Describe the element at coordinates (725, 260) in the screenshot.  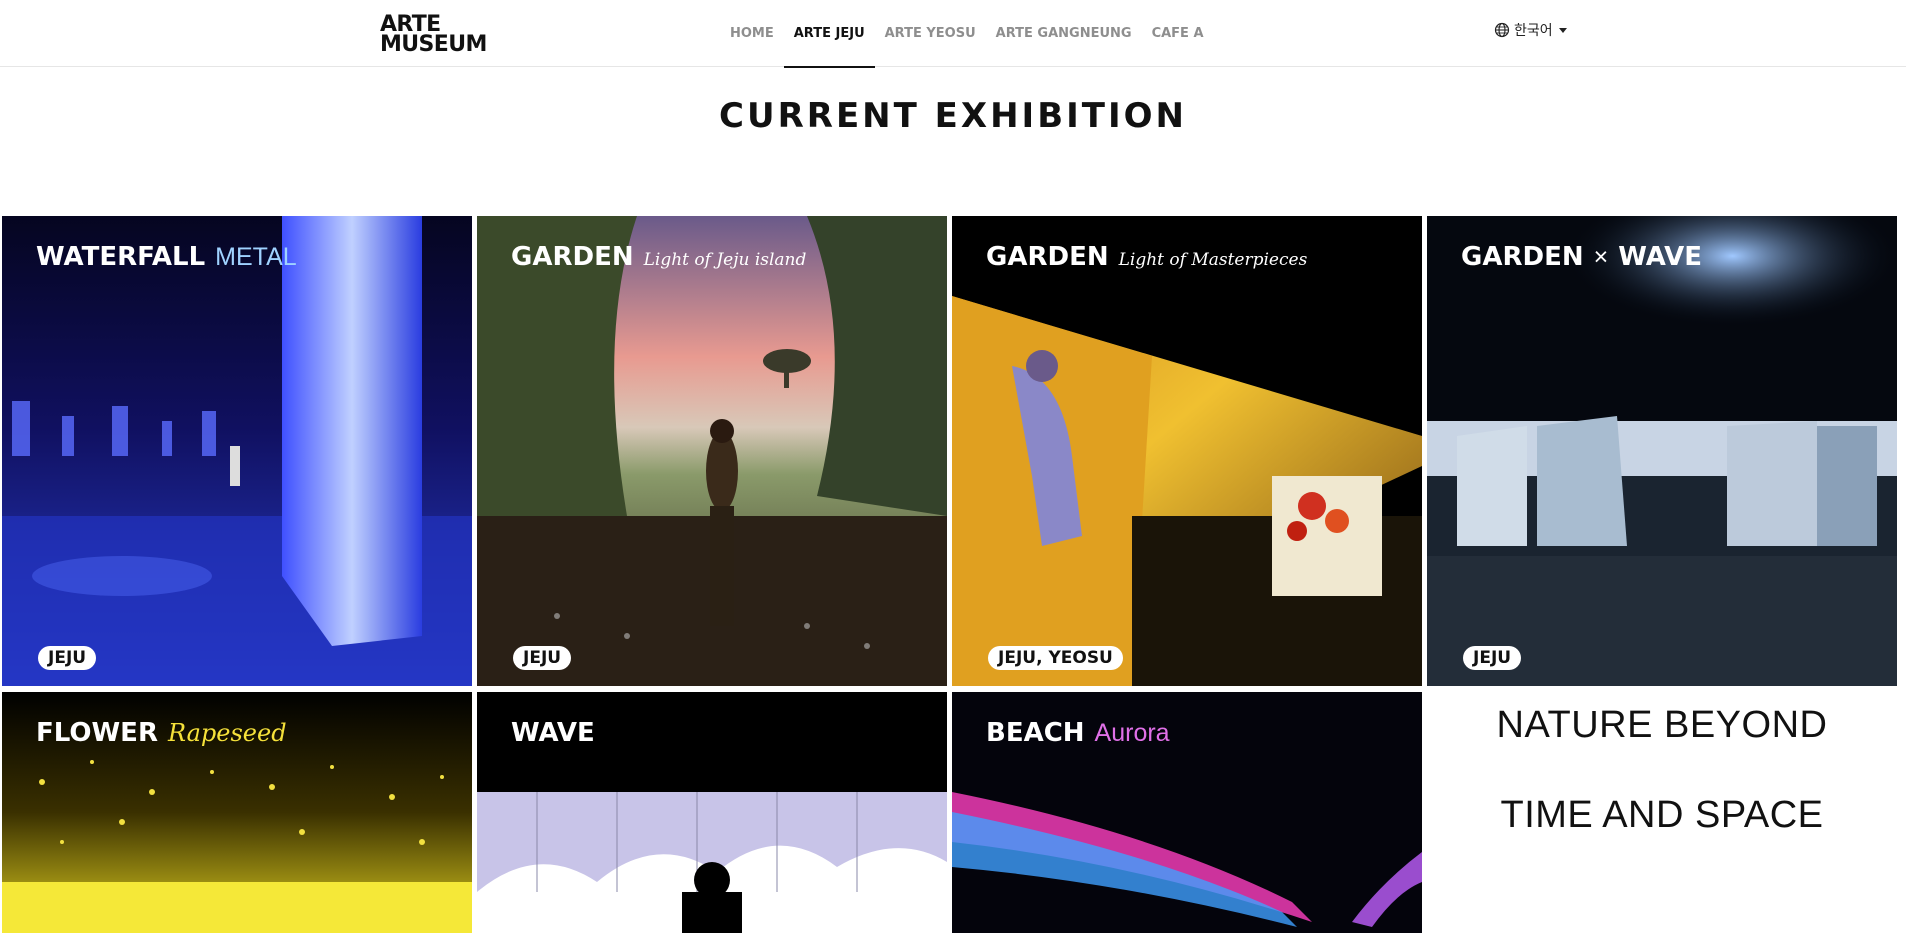
I see `card-title-sub: Light of Jeju island` at that location.